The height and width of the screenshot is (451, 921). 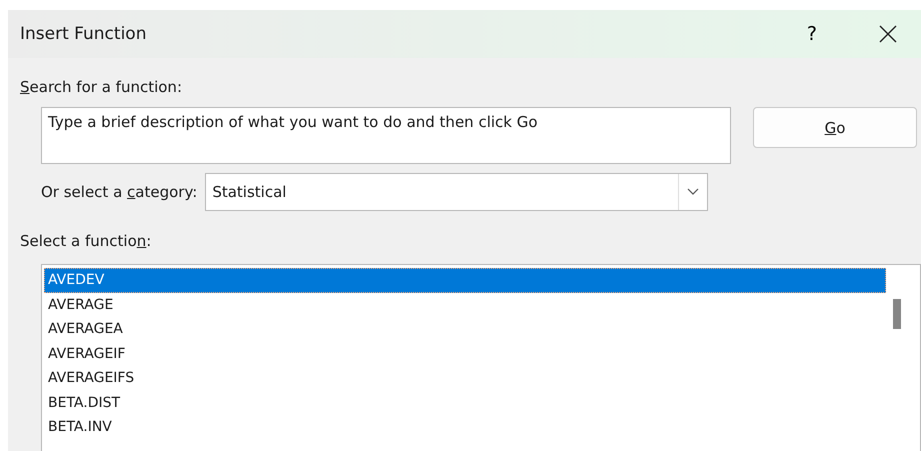 What do you see at coordinates (897, 314) in the screenshot?
I see `scrollbar-thumb` at bounding box center [897, 314].